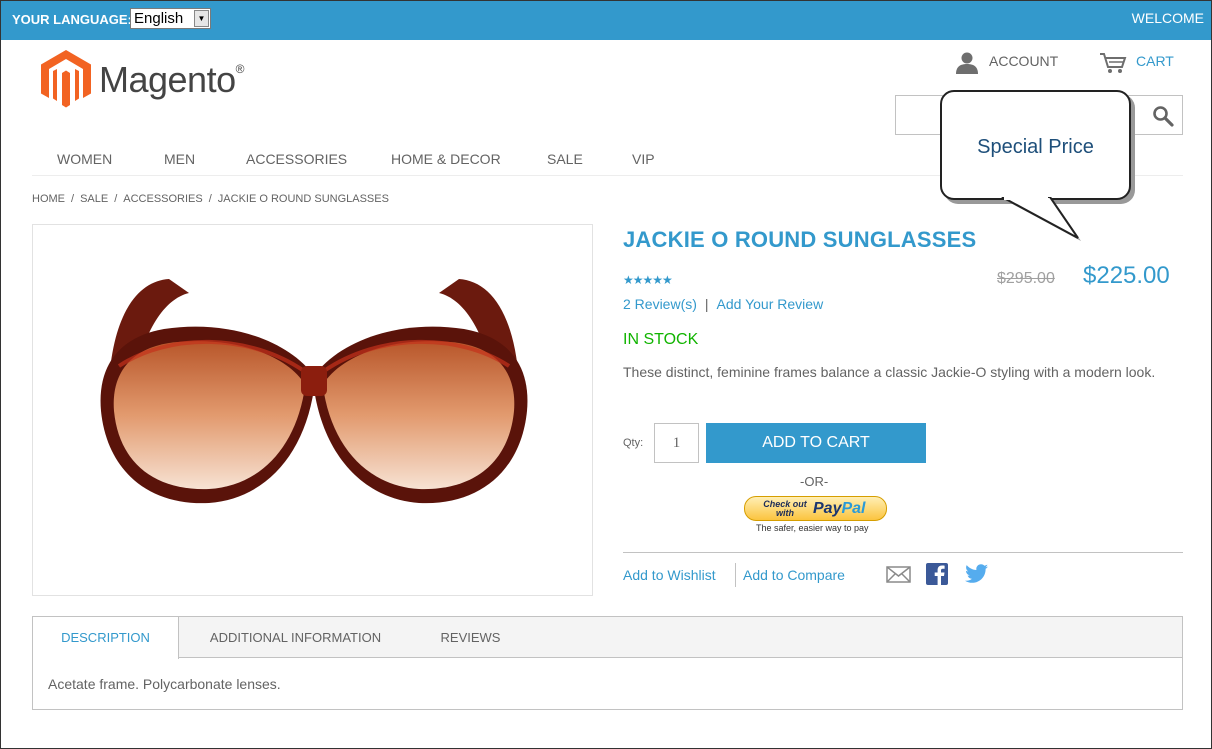 This screenshot has width=1212, height=749. I want to click on special-price-callout: Special Price, so click(1035, 145).